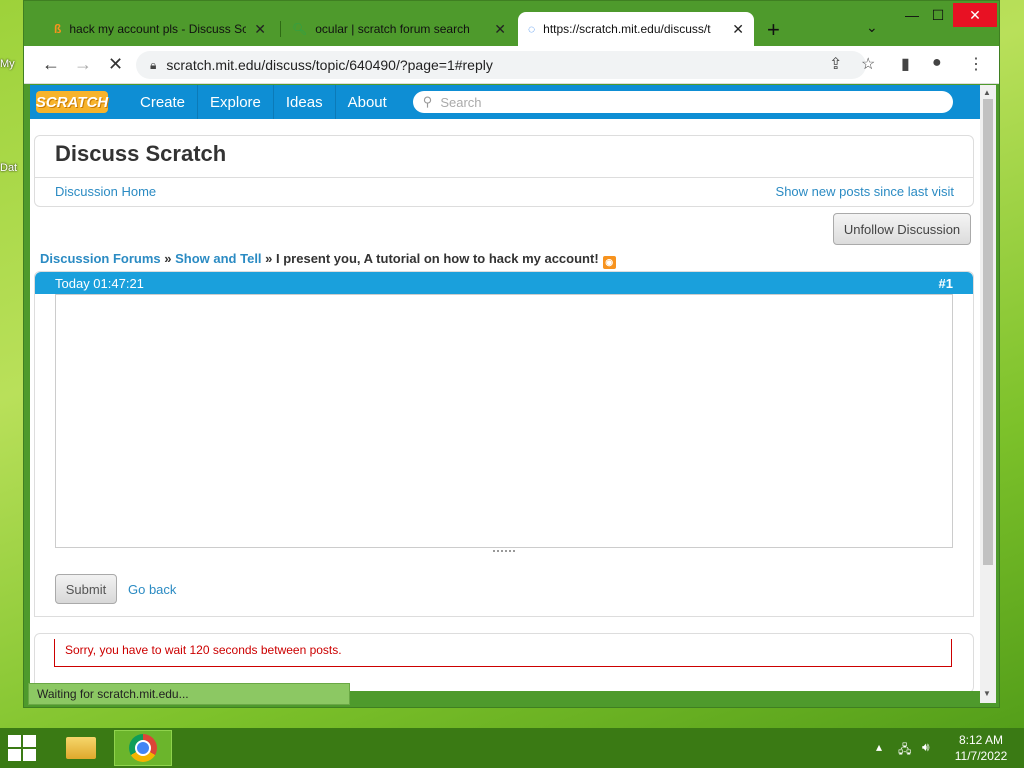  What do you see at coordinates (976, 64) in the screenshot?
I see `menu-kebab-icon: ⋮` at bounding box center [976, 64].